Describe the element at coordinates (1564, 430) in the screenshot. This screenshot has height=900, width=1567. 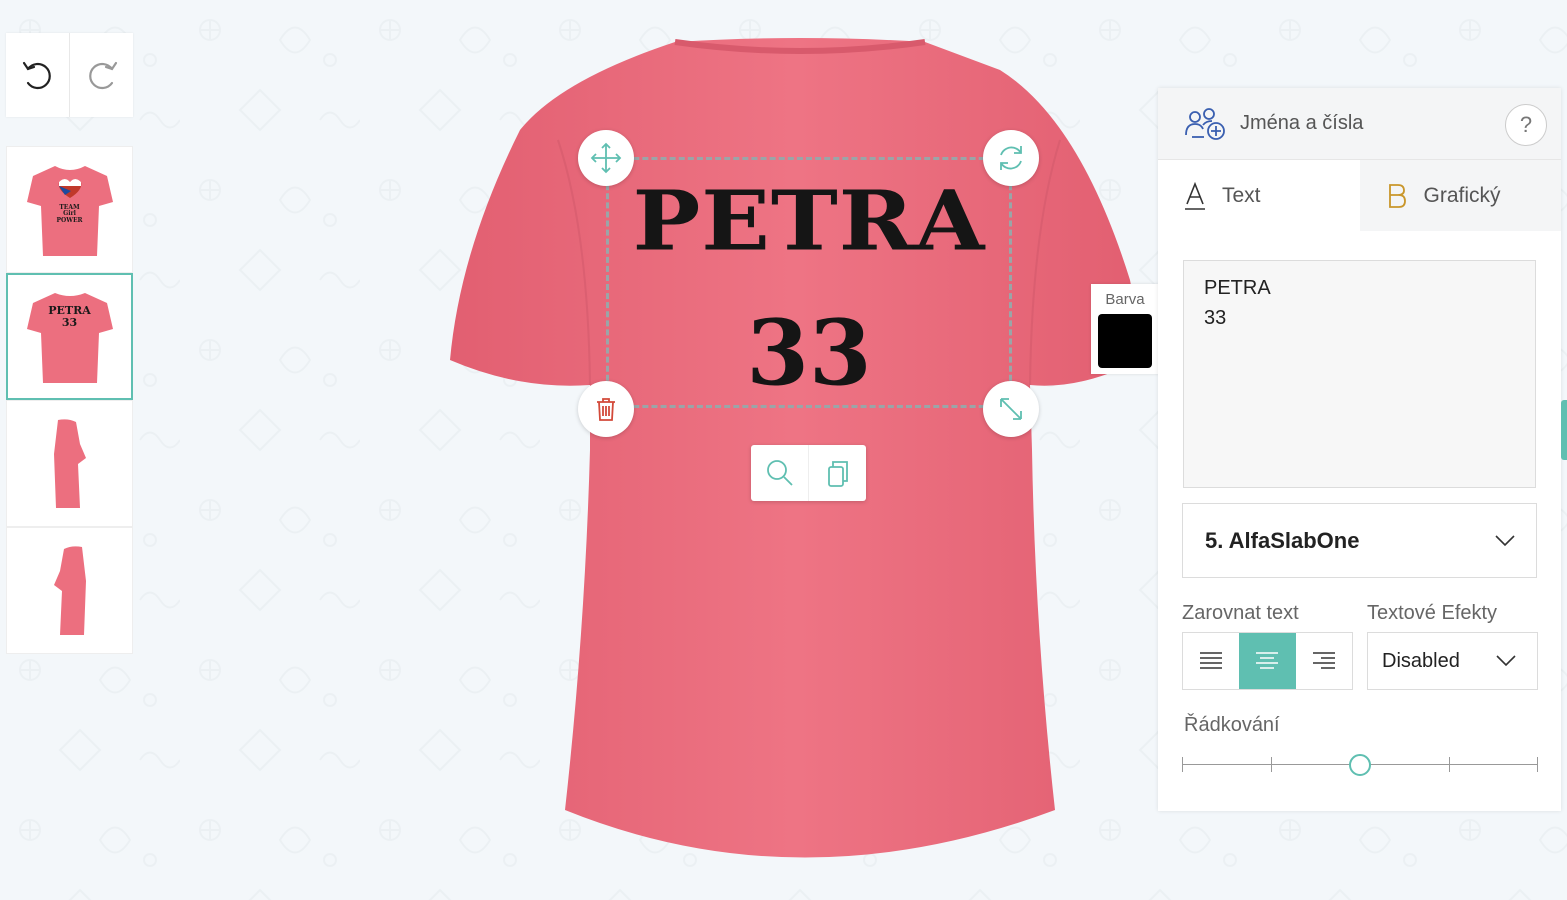
I see `side-drawer-tab` at that location.